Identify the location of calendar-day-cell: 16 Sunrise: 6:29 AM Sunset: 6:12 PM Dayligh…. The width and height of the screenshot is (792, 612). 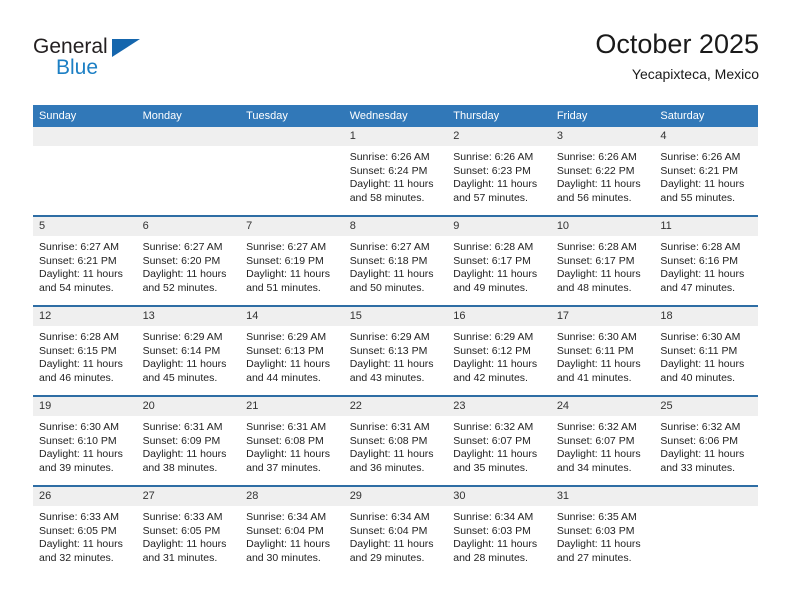
(499, 350).